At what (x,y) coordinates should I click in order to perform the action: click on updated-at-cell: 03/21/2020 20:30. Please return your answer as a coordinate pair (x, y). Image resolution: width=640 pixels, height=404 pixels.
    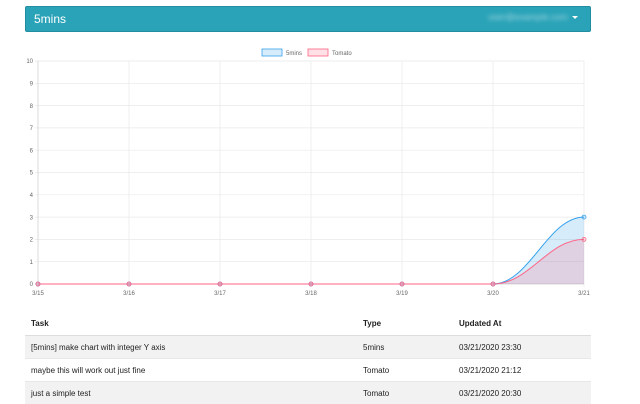
    Looking at the image, I should click on (522, 393).